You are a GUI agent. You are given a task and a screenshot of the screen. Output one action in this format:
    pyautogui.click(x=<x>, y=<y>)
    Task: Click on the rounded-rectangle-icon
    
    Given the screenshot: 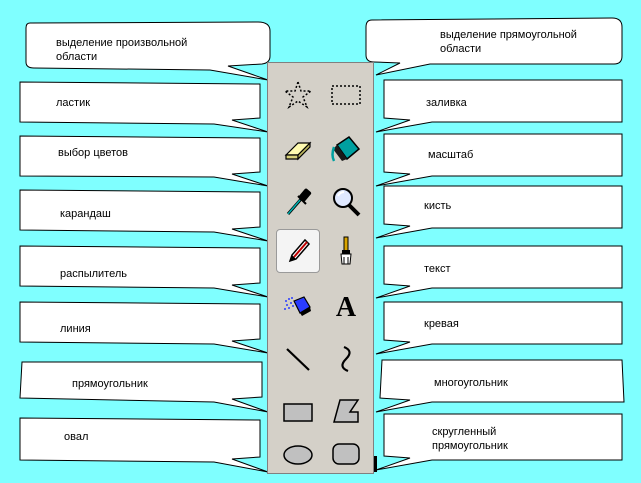 What is the action you would take?
    pyautogui.click(x=346, y=454)
    